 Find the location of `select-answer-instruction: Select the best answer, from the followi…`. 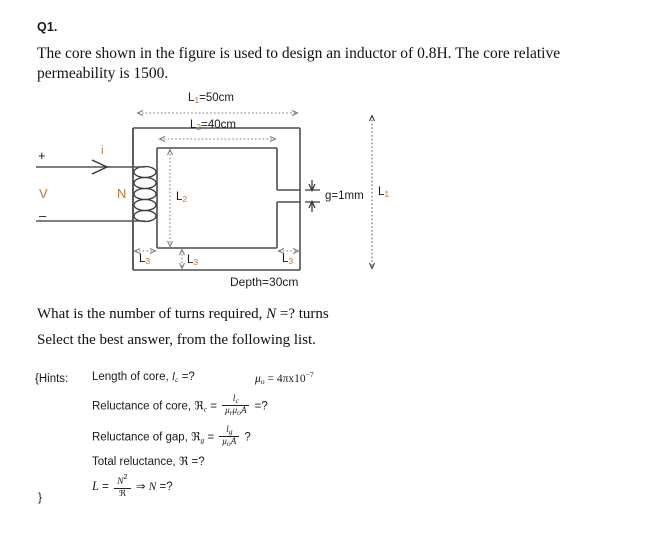

select-answer-instruction: Select the best answer, from the followi… is located at coordinates (176, 340).